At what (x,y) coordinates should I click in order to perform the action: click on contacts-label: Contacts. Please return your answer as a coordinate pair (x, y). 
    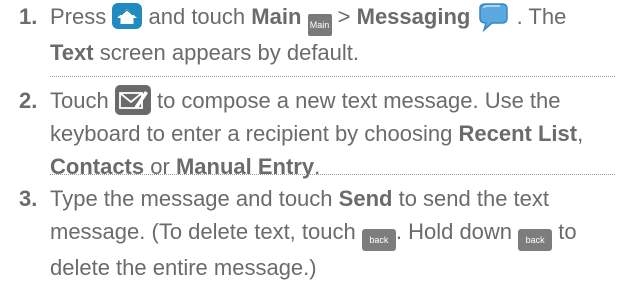
    Looking at the image, I should click on (97, 166).